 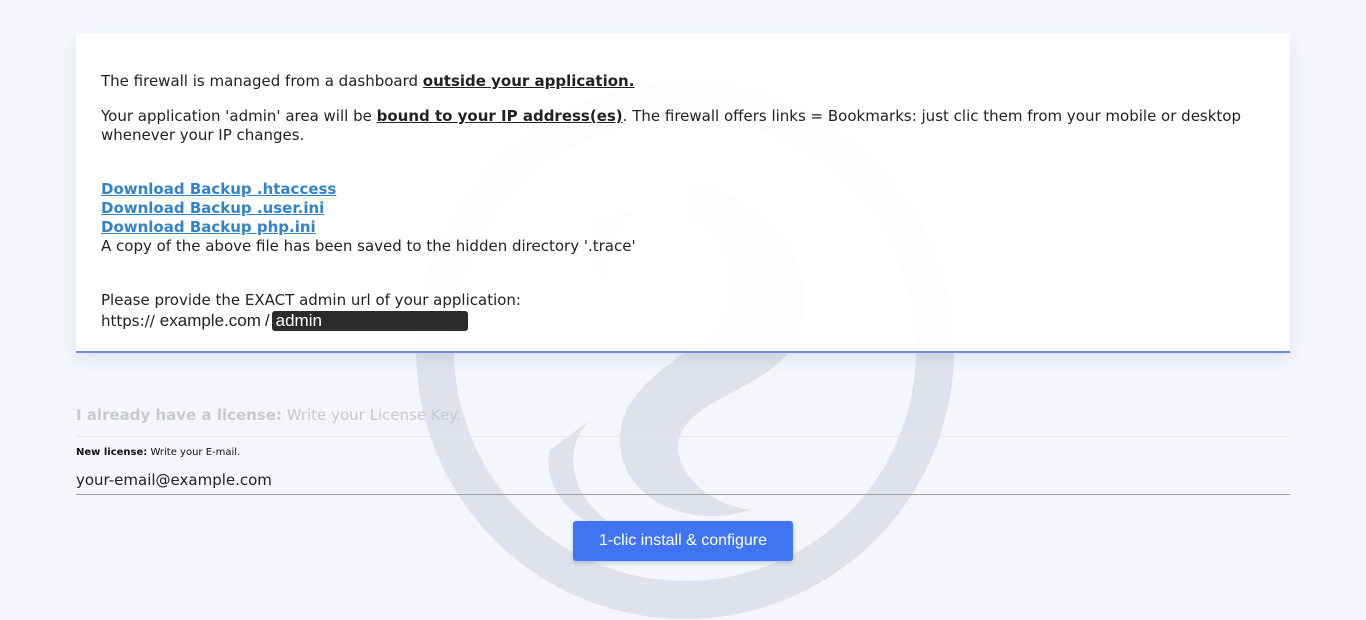 I want to click on intro-line-1-emphasis: outside your application., so click(x=528, y=81).